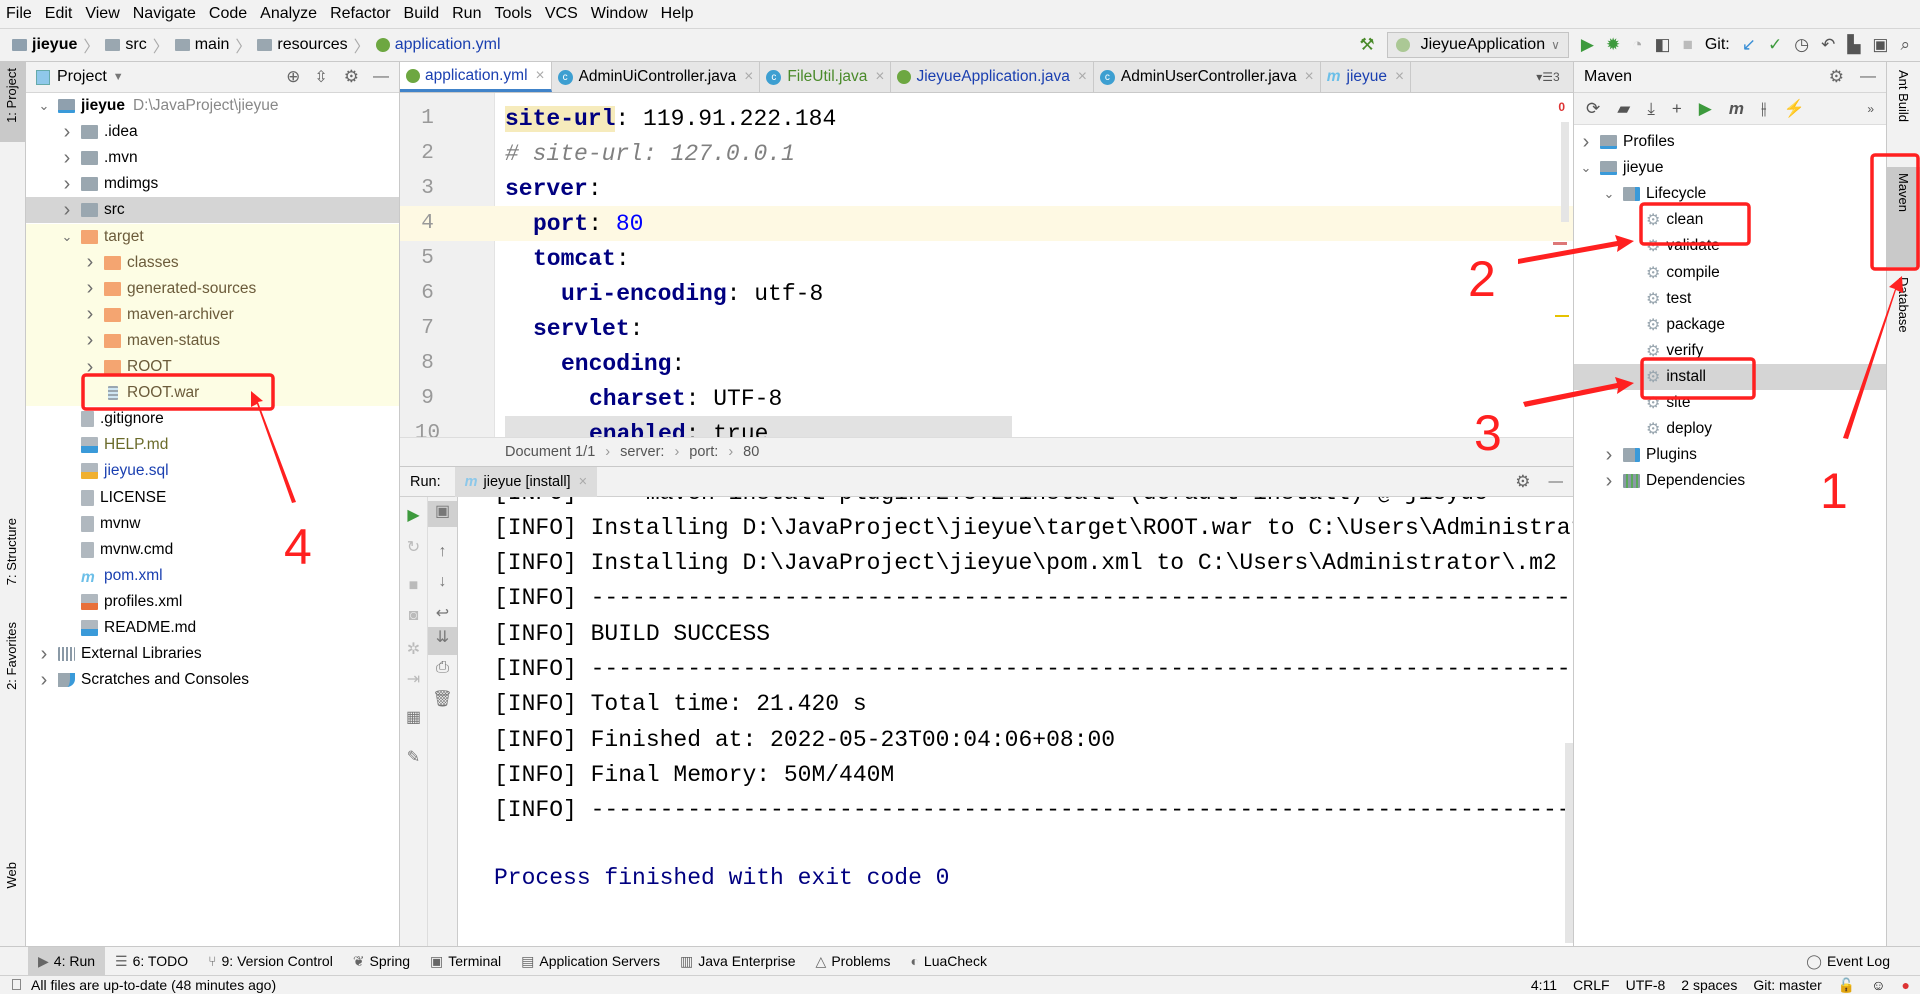 This screenshot has width=1920, height=994. Describe the element at coordinates (1544, 985) in the screenshot. I see `caret-position: 4:11` at that location.